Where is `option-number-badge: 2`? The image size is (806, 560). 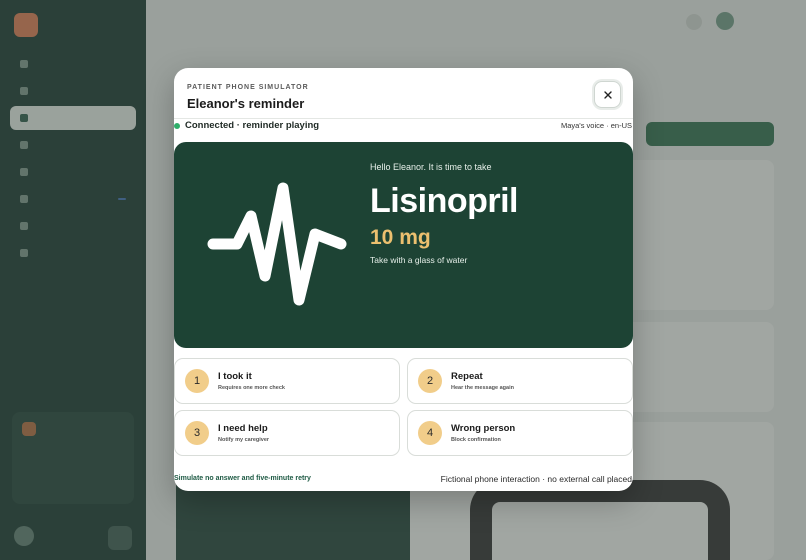 option-number-badge: 2 is located at coordinates (430, 381).